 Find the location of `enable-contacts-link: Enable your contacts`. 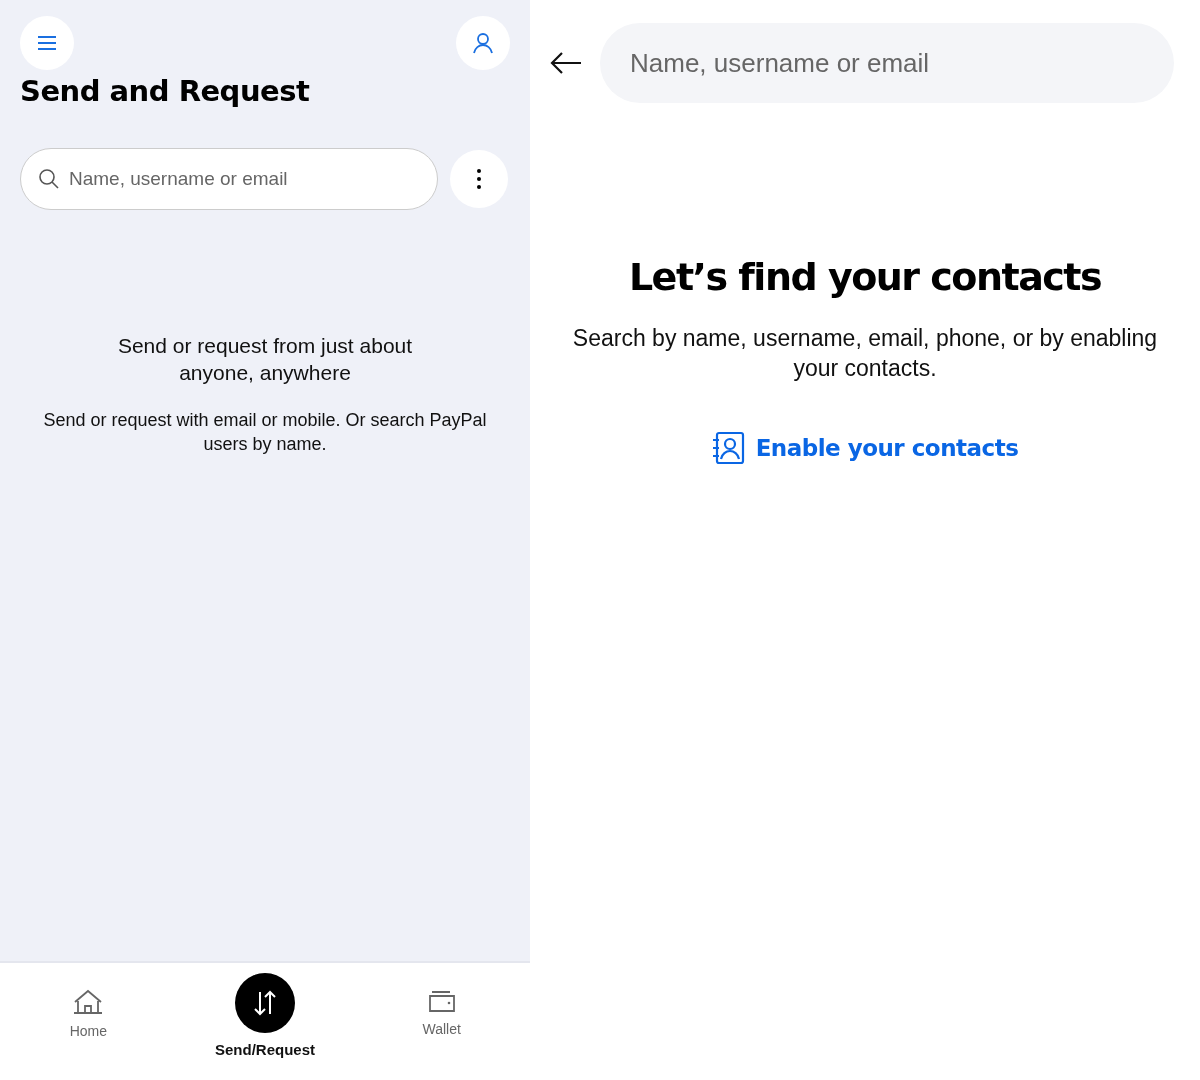

enable-contacts-link: Enable your contacts is located at coordinates (865, 448).